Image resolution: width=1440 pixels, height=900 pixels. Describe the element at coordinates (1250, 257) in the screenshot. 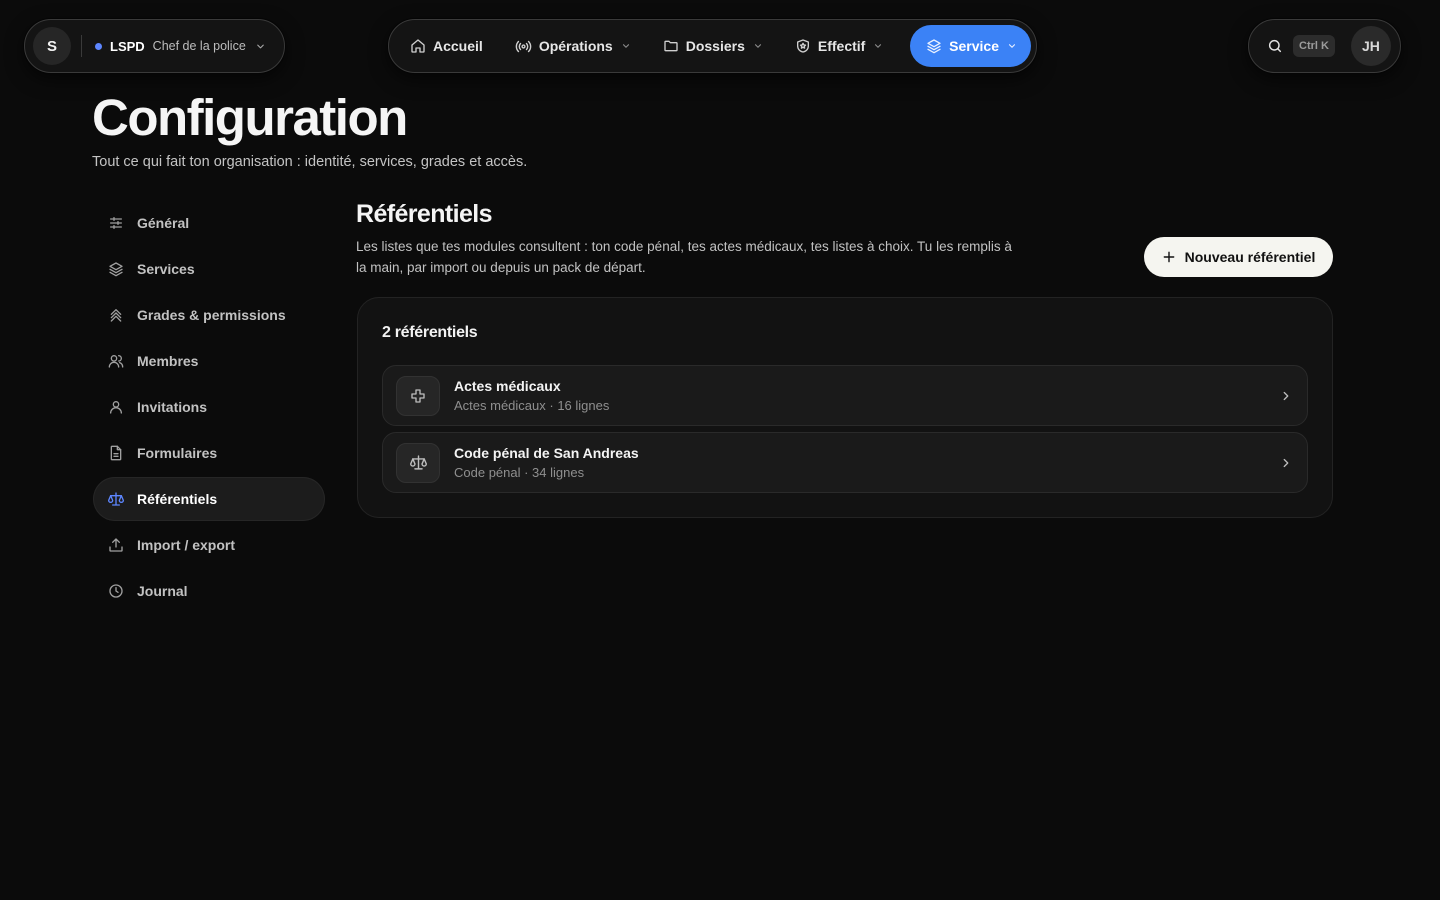

I see `new-referential-label: Nouveau référentiel` at that location.